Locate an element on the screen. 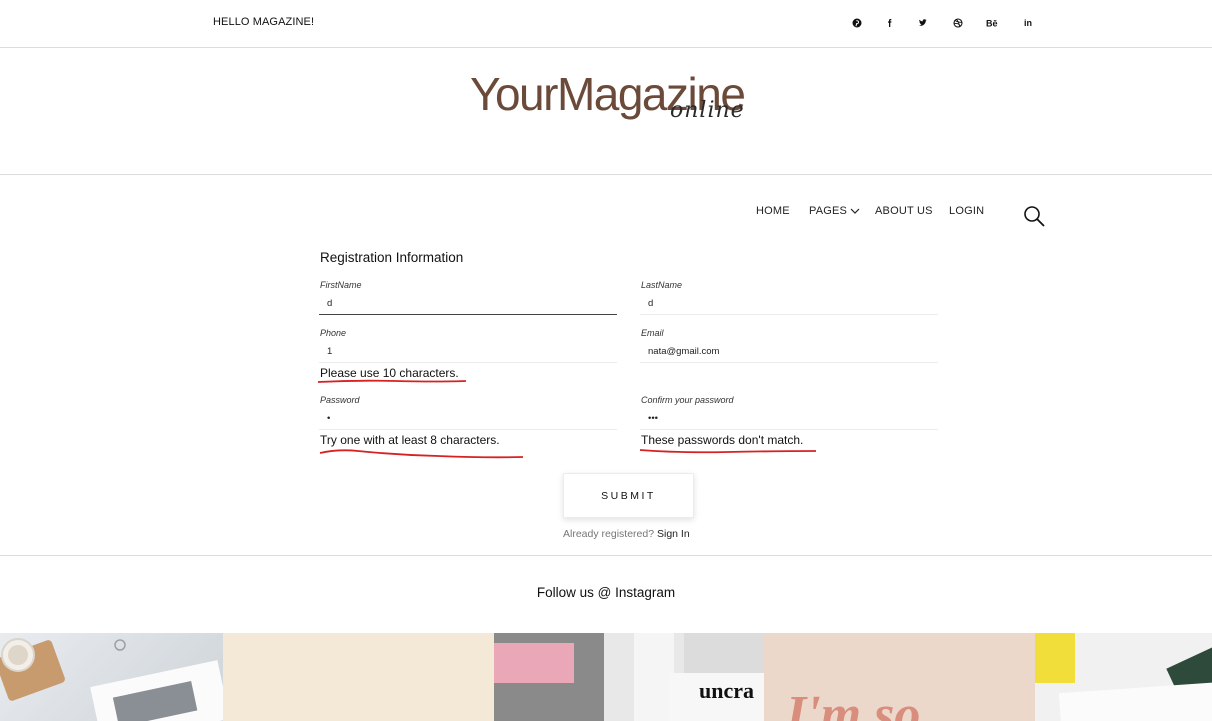 The height and width of the screenshot is (721, 1212). password-error-underline is located at coordinates (421, 454).